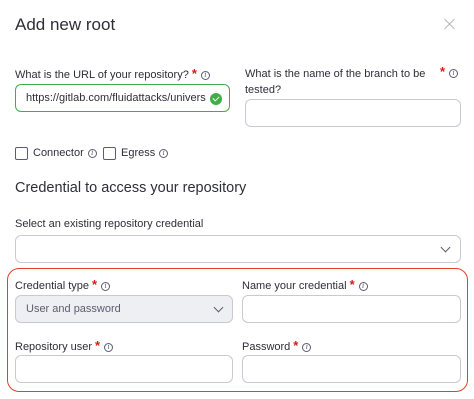 This screenshot has width=474, height=399. What do you see at coordinates (216, 99) in the screenshot?
I see `check-circle-icon` at bounding box center [216, 99].